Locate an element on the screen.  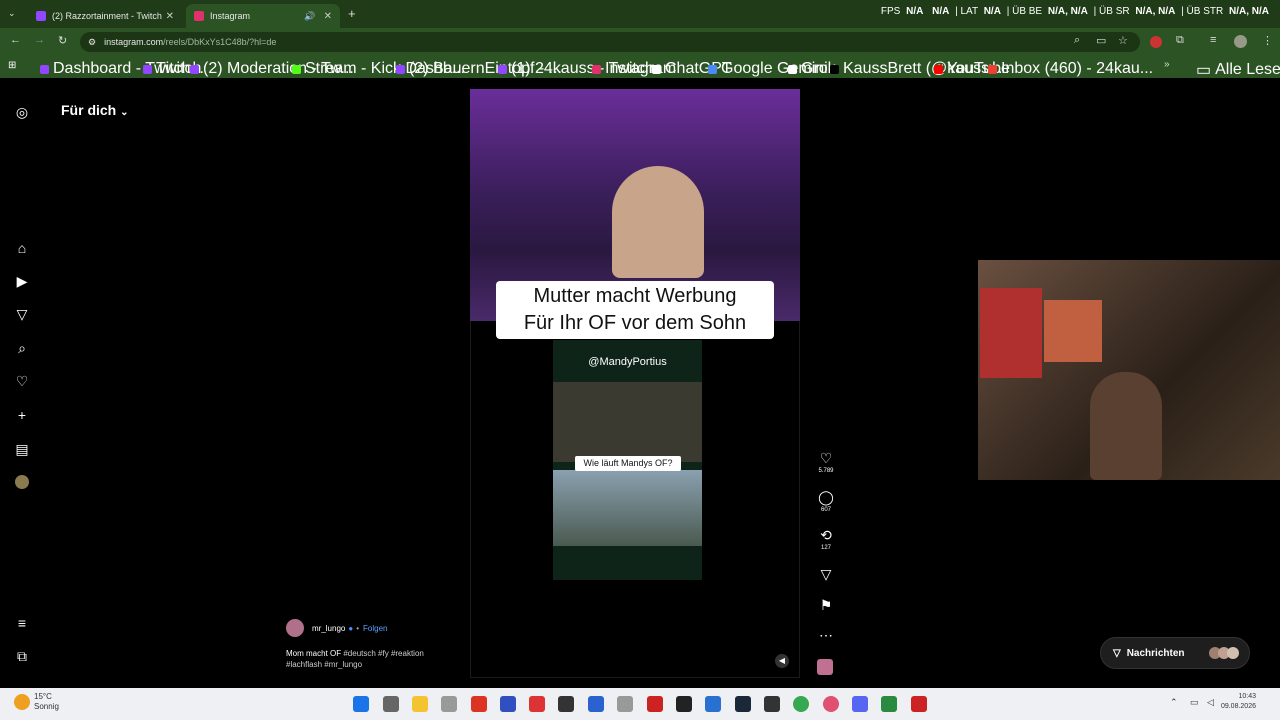
all-bookmarks-folder: ▭Alle Lesezeichen is located at coordinates (1238, 70).